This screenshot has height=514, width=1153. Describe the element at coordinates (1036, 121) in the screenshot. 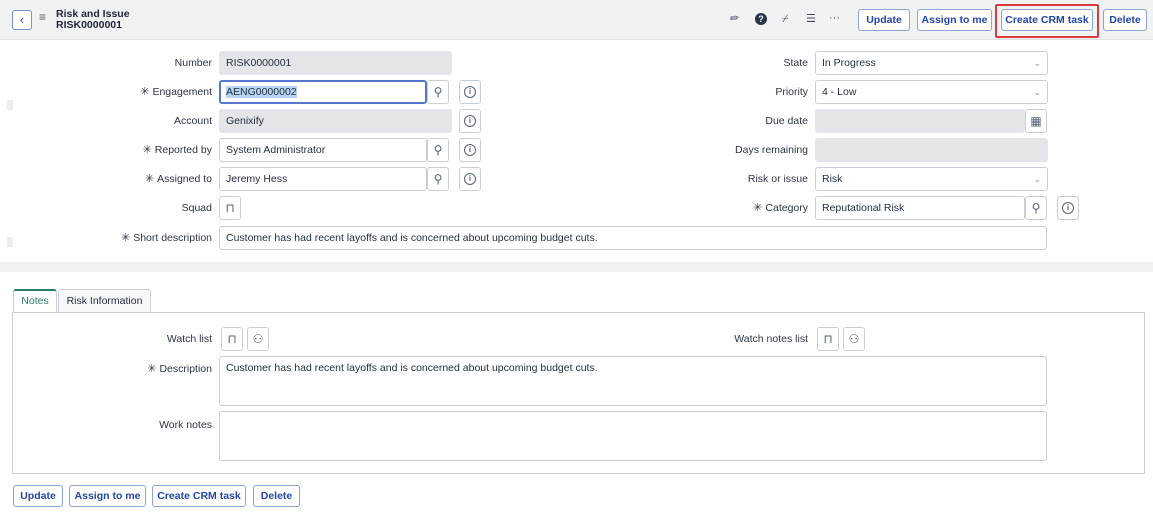

I see `calendar-icon: ▦` at that location.